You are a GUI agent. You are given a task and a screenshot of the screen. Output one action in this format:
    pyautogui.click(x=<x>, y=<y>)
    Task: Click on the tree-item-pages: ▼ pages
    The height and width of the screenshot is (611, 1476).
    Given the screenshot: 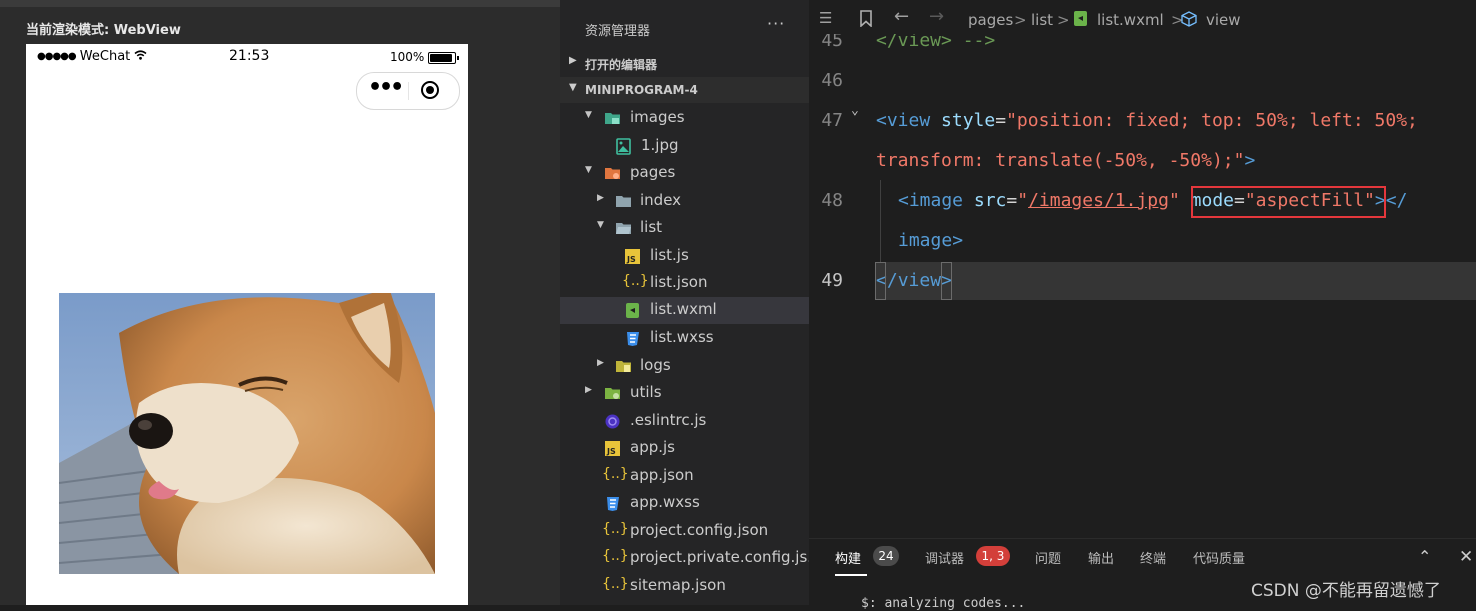 What is the action you would take?
    pyautogui.click(x=684, y=173)
    